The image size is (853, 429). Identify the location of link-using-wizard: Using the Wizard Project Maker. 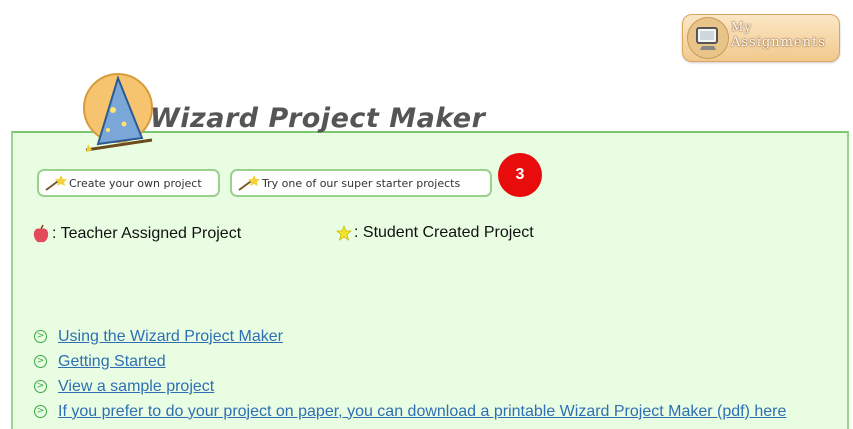
(170, 337).